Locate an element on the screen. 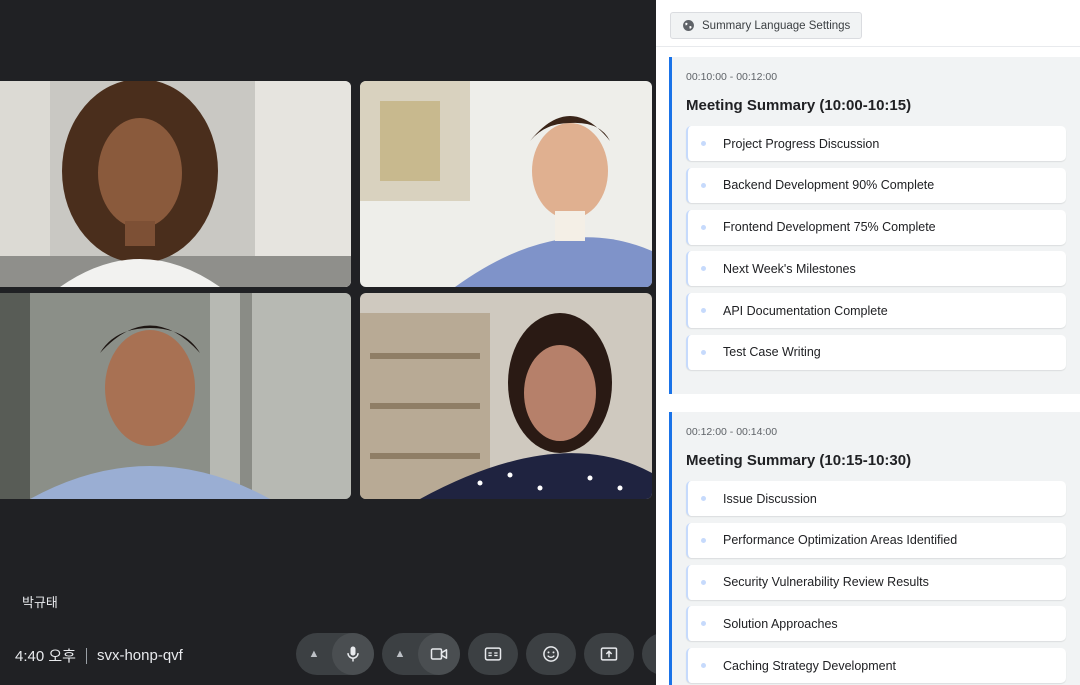  camera-button is located at coordinates (439, 654).